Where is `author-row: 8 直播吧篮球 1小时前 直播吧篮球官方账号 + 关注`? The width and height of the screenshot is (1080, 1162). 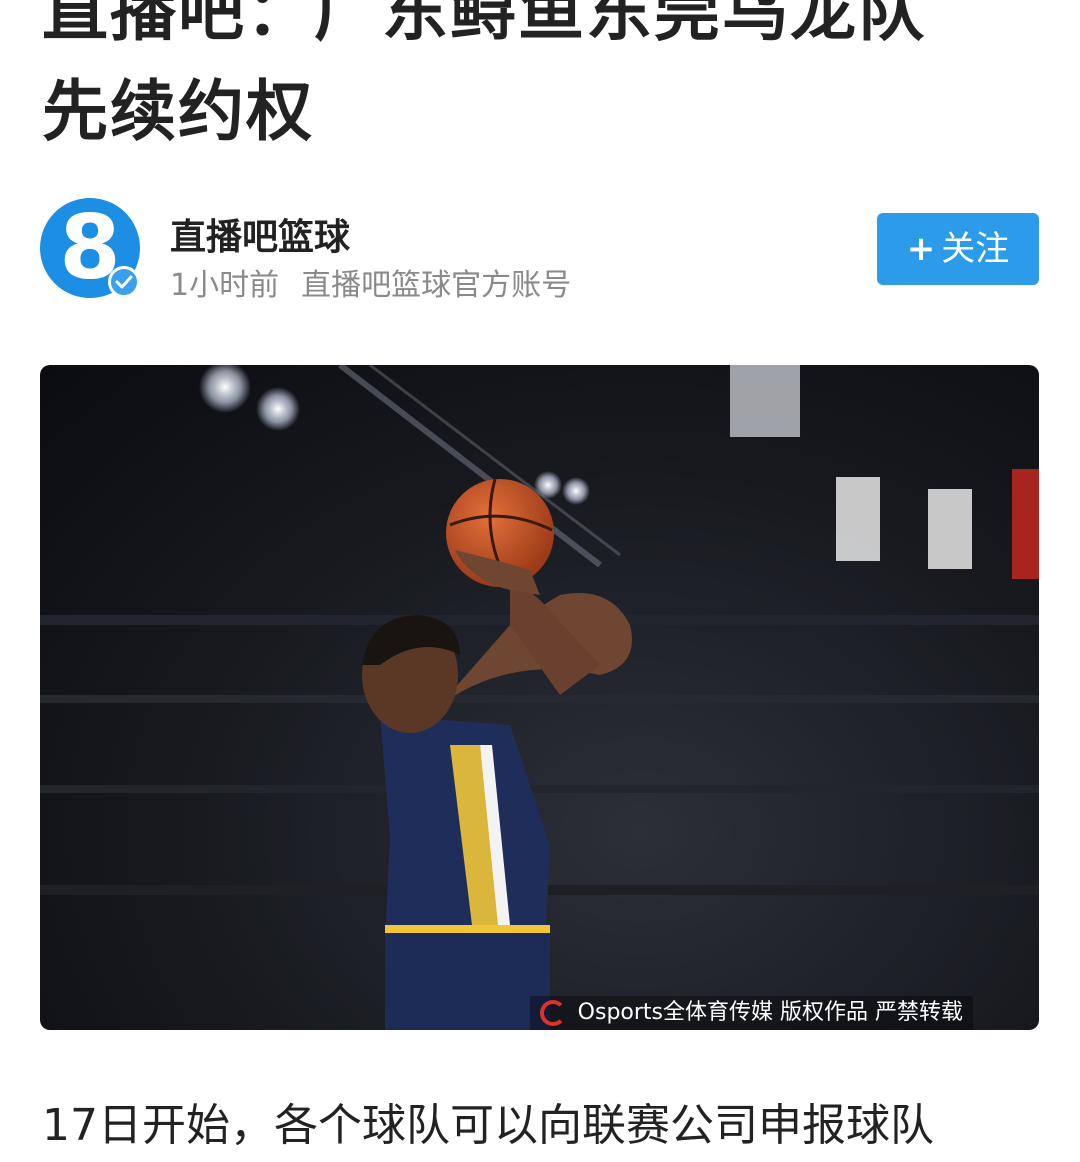
author-row: 8 直播吧篮球 1小时前 直播吧篮球官方账号 + 关注 is located at coordinates (540, 250).